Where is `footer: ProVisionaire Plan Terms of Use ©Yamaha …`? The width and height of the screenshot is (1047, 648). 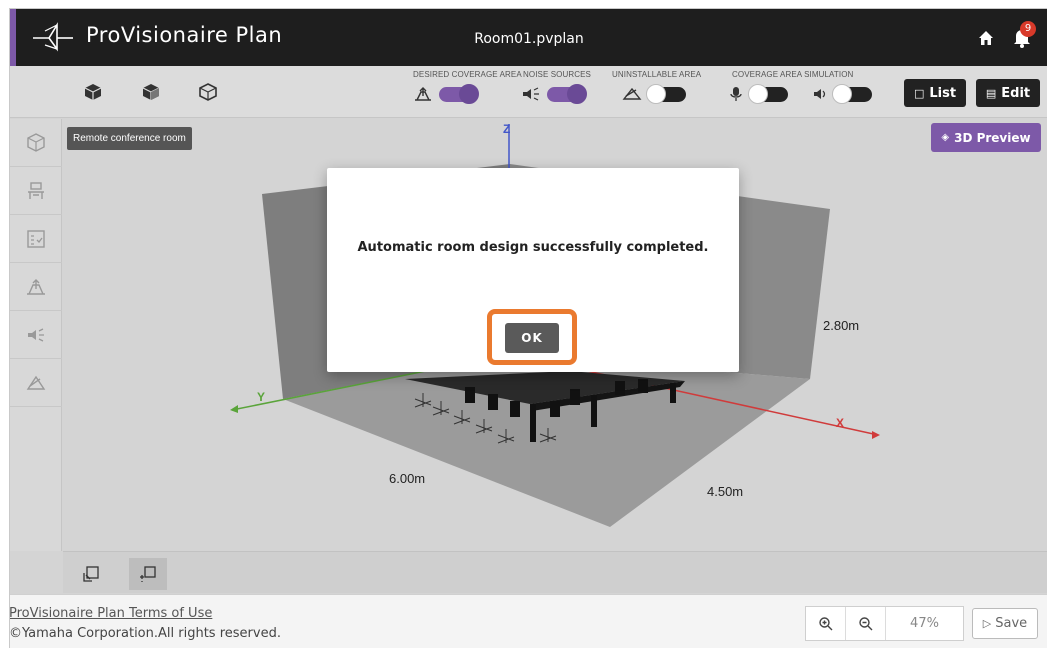 footer: ProVisionaire Plan Terms of Use ©Yamaha … is located at coordinates (528, 621).